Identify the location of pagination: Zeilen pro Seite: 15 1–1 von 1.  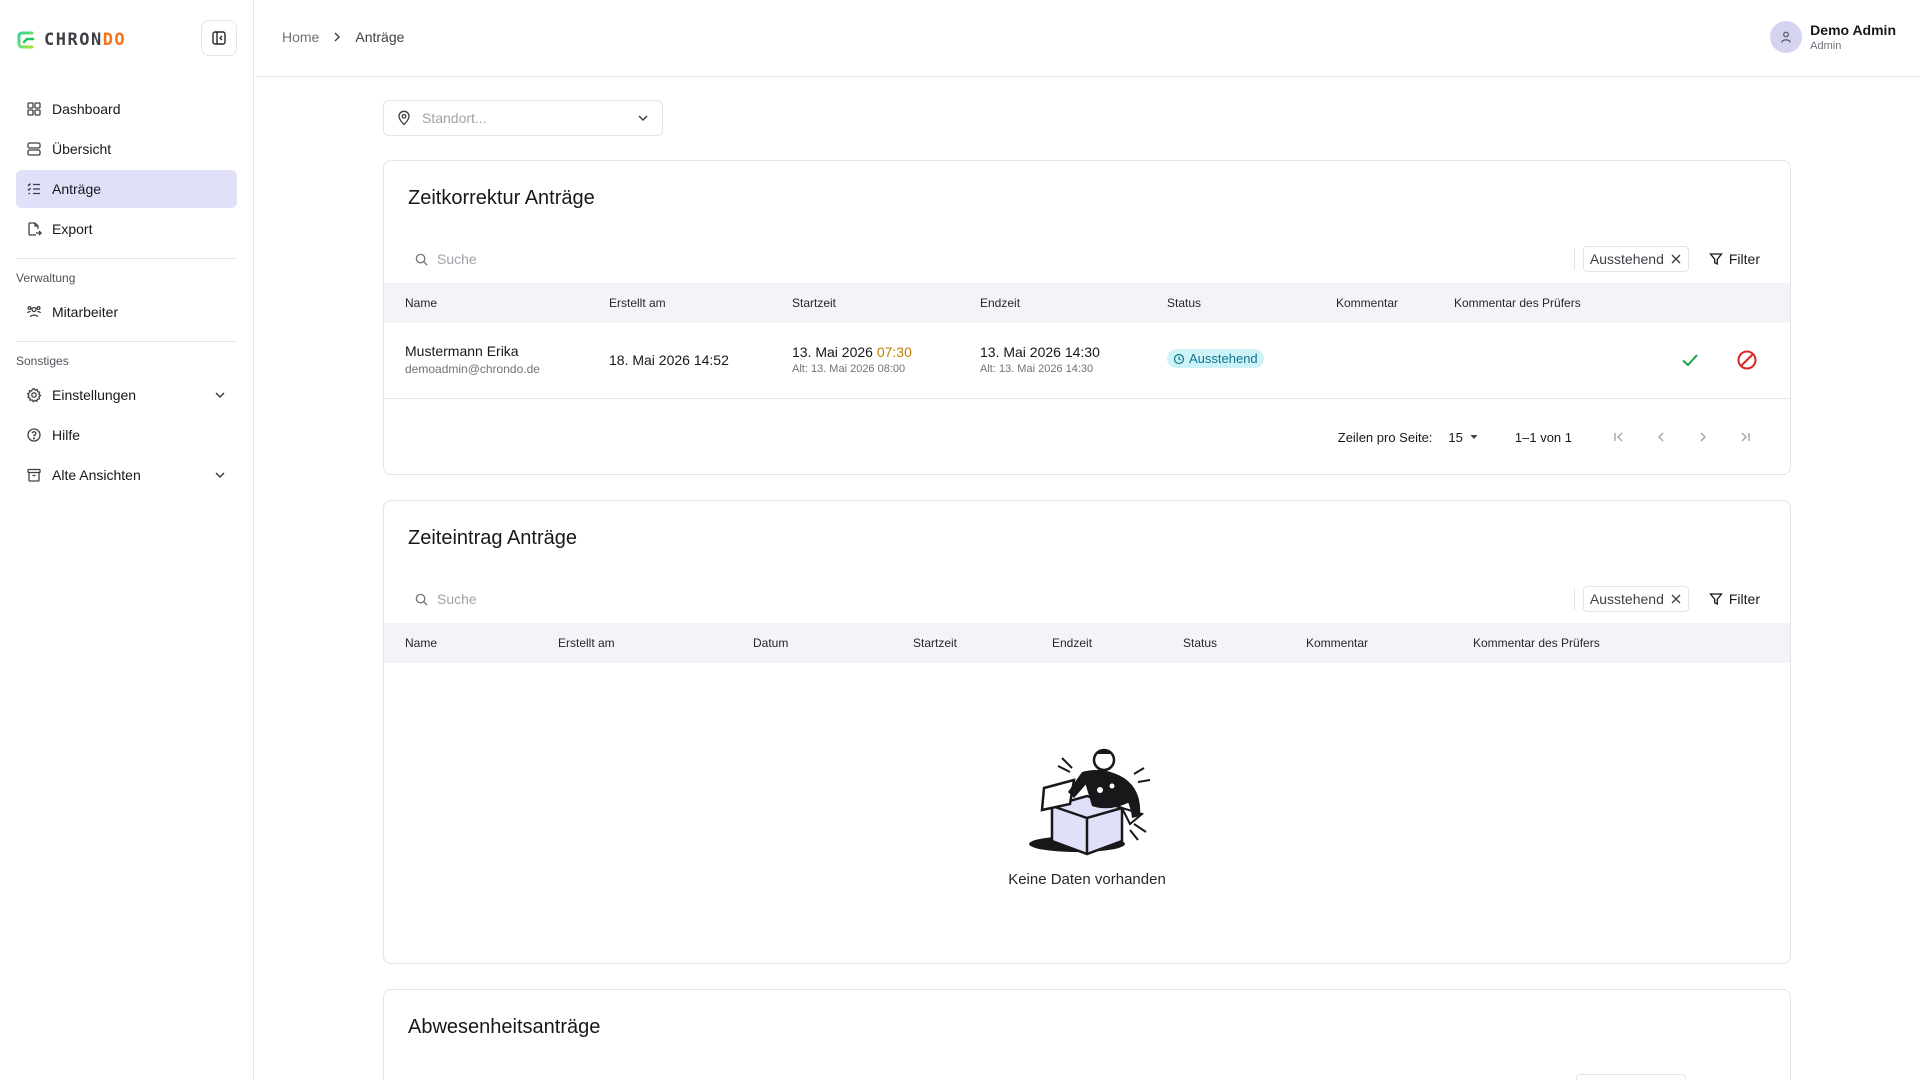
(1549, 437).